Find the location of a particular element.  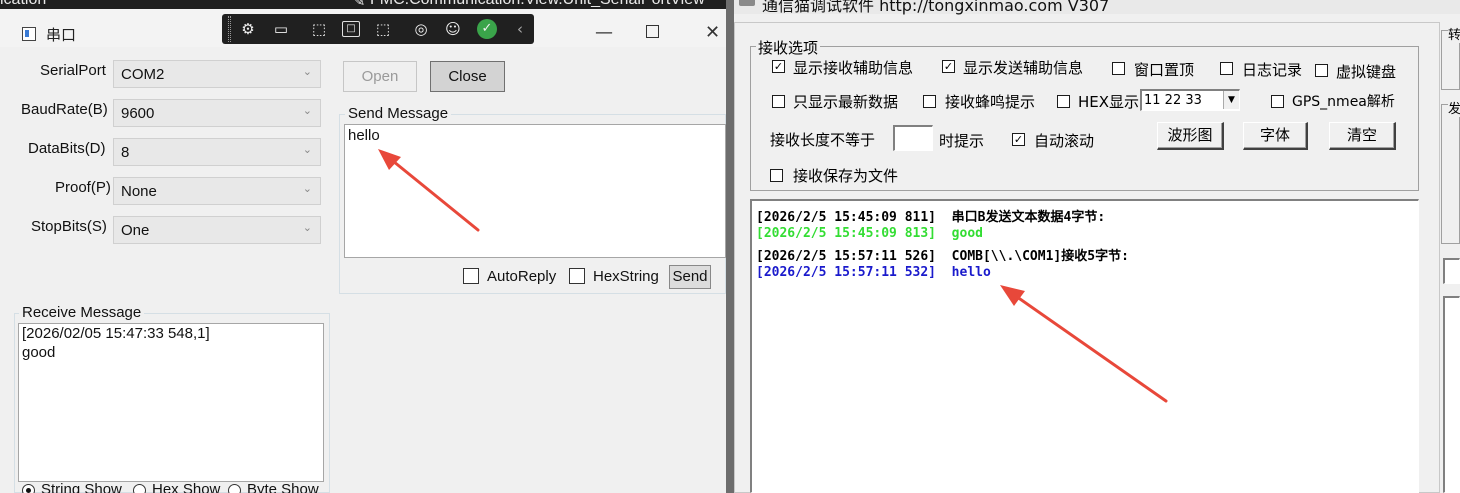

auto-scroll-checkbox: ✓ is located at coordinates (1018, 139).